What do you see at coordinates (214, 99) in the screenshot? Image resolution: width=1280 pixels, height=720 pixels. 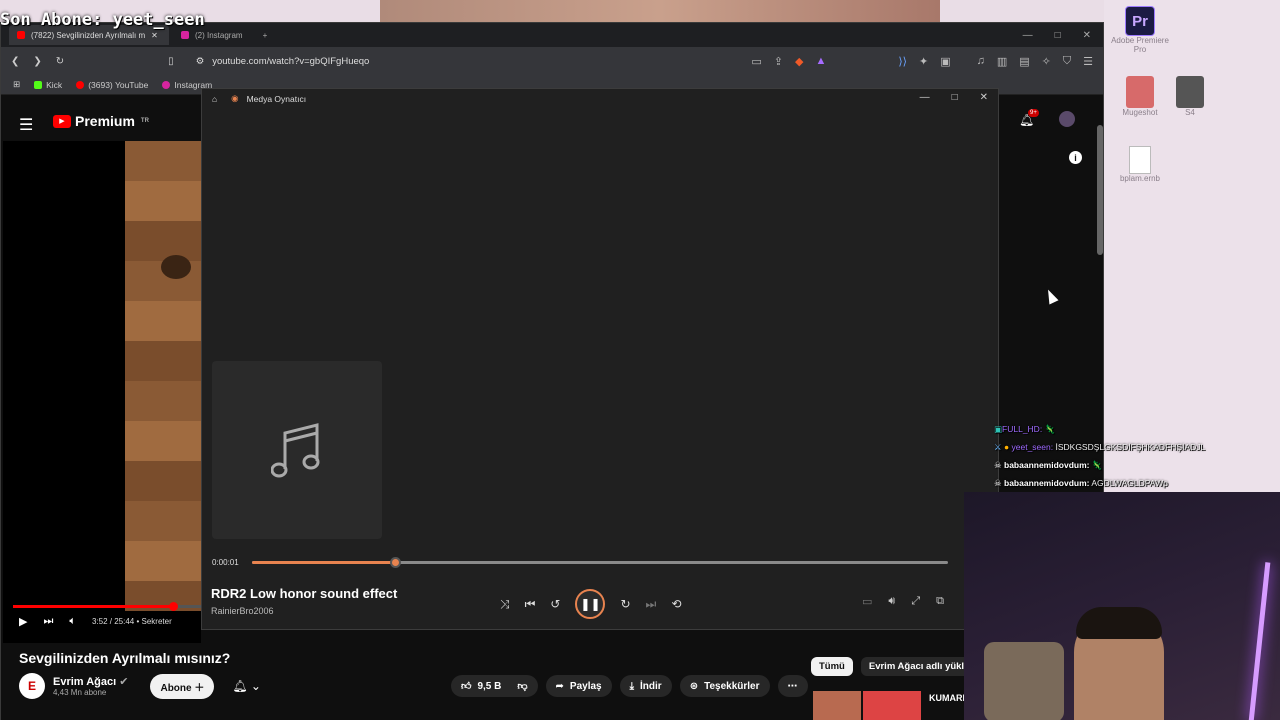 I see `home-icon: ⌂` at bounding box center [214, 99].